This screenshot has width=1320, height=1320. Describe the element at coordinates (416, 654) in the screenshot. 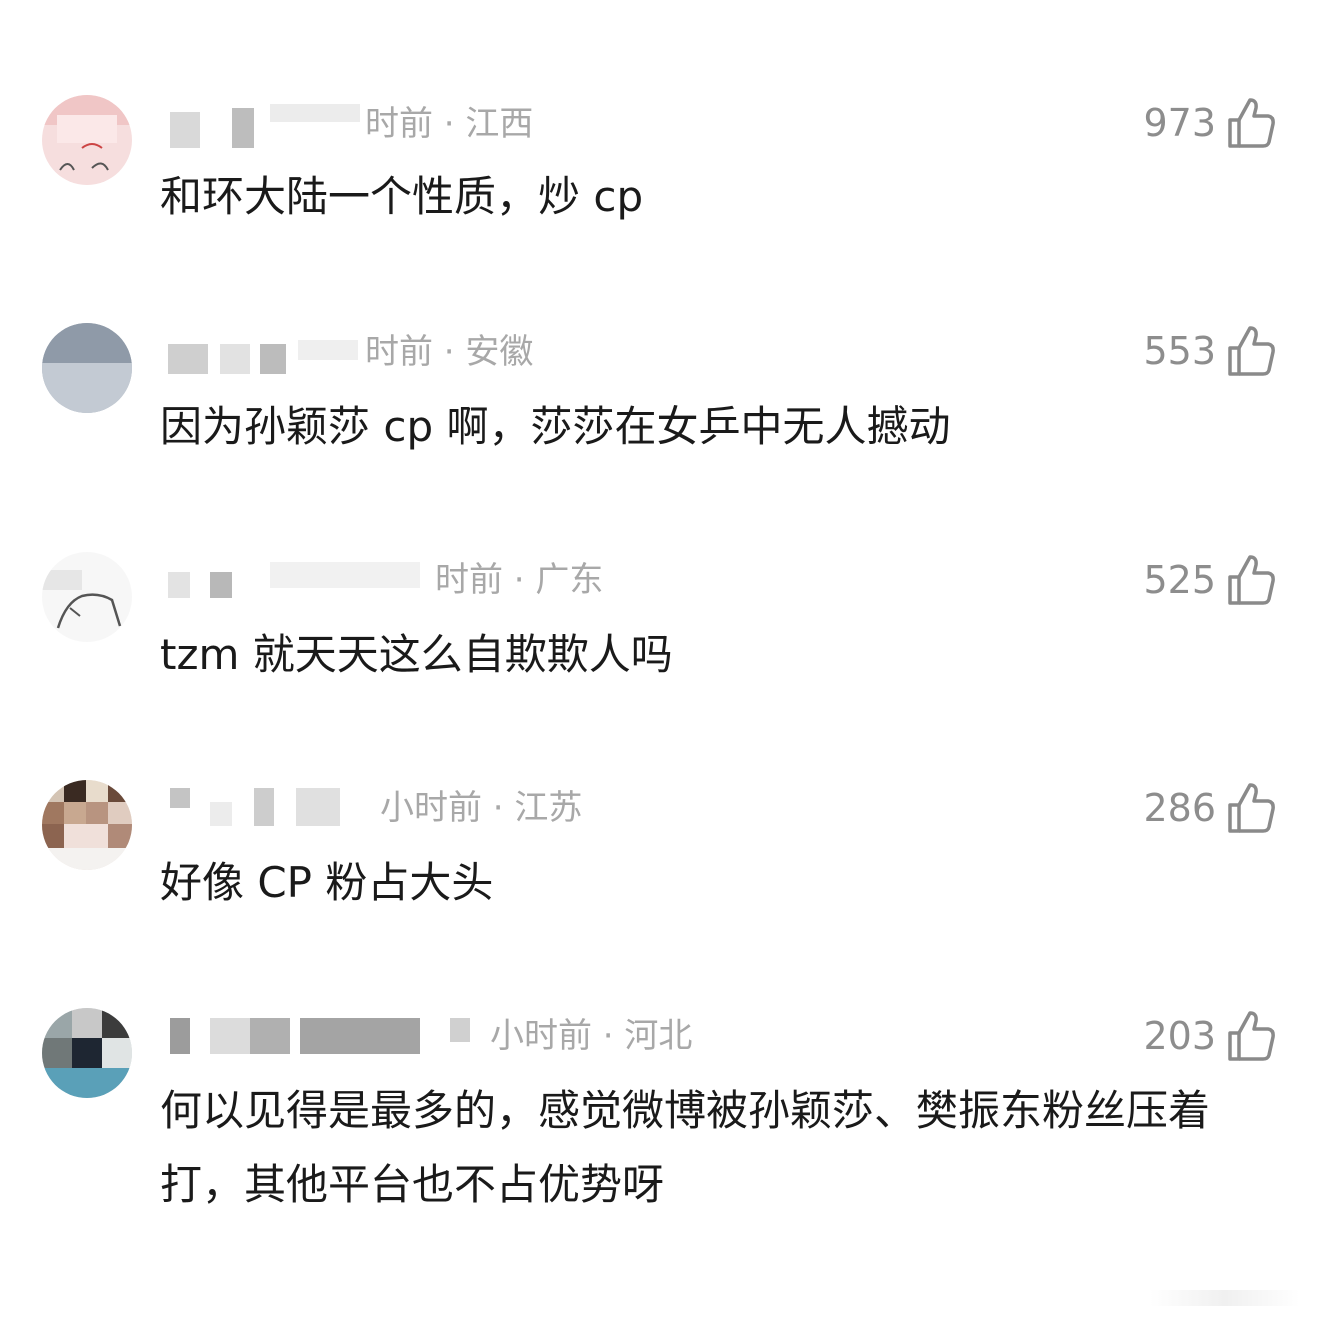

I see `comment-text: tzm 就天天这么自欺欺人吗` at that location.